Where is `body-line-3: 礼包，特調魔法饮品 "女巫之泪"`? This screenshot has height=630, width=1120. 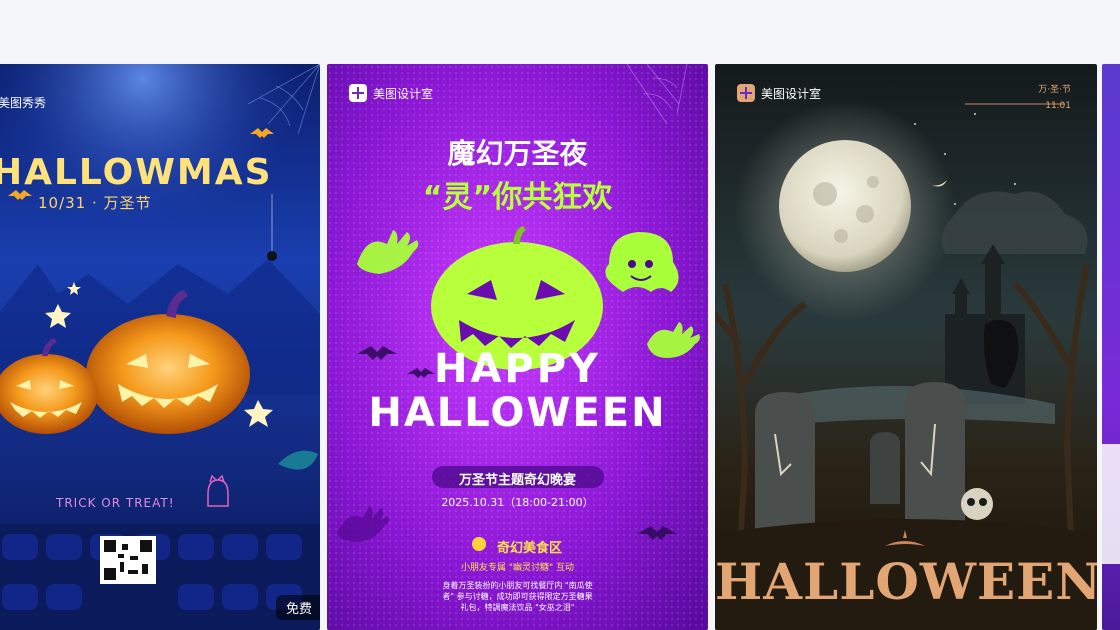 body-line-3: 礼包，特調魔法饮品 "女巫之泪" is located at coordinates (517, 607).